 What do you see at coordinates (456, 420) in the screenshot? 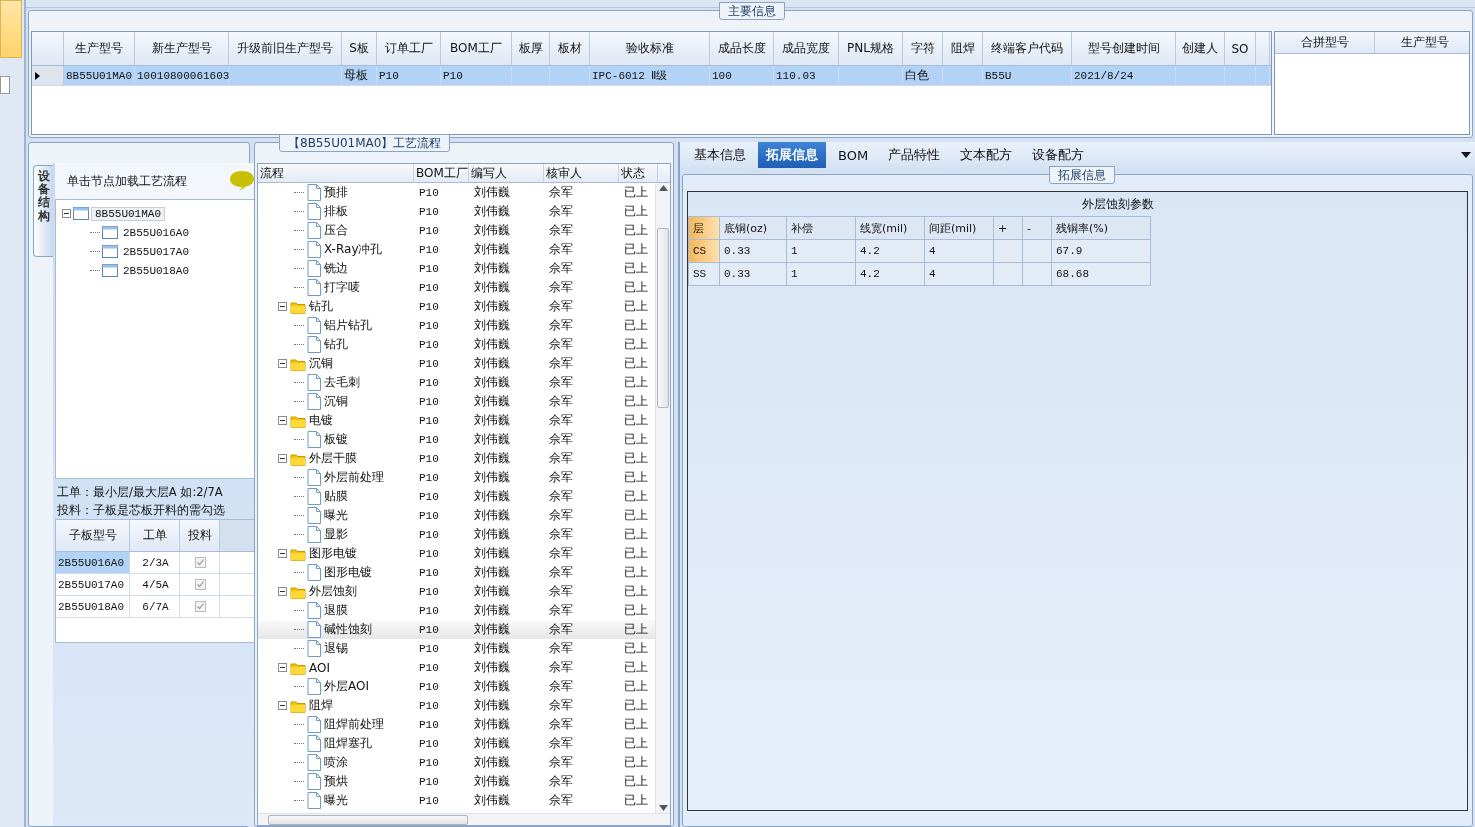
I see `flow-row: 电镀 P10 刘伟巍 佘军 已上` at bounding box center [456, 420].